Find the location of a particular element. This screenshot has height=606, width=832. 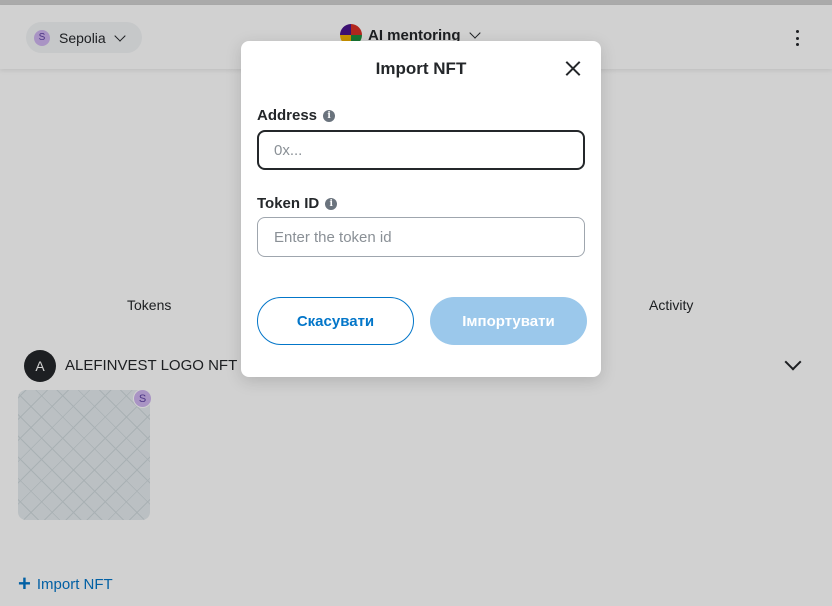

address-label: Address i is located at coordinates (296, 115).